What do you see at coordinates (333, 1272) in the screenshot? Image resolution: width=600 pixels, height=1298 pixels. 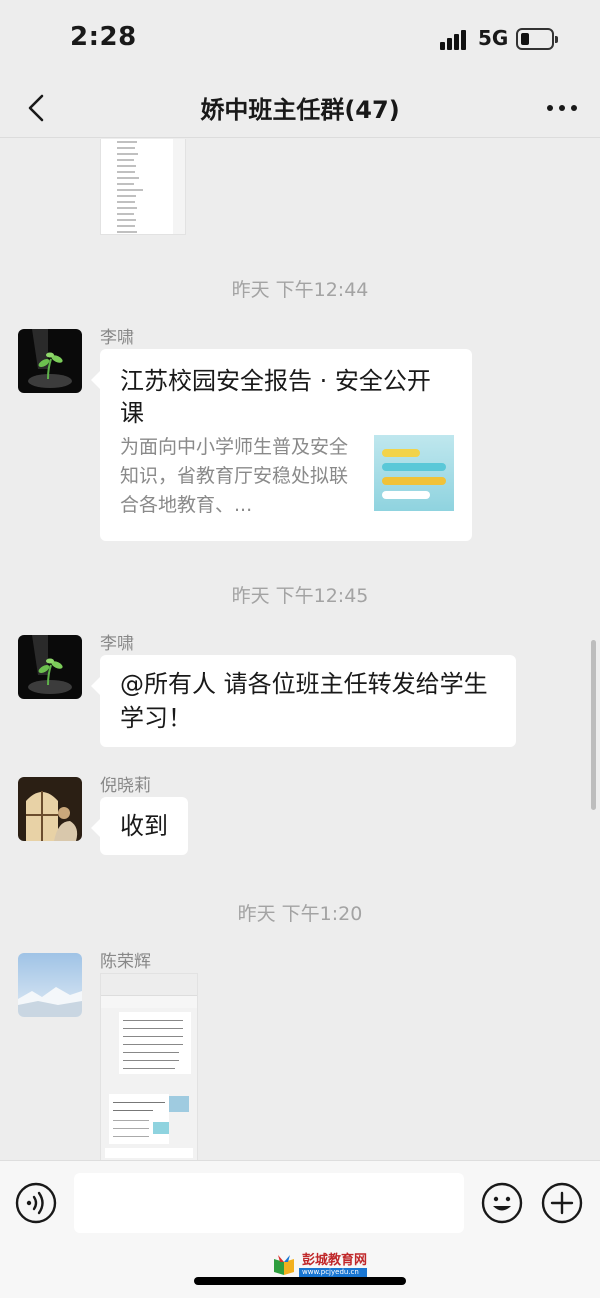 I see `watermark-url: www.pcjyedu.cn` at bounding box center [333, 1272].